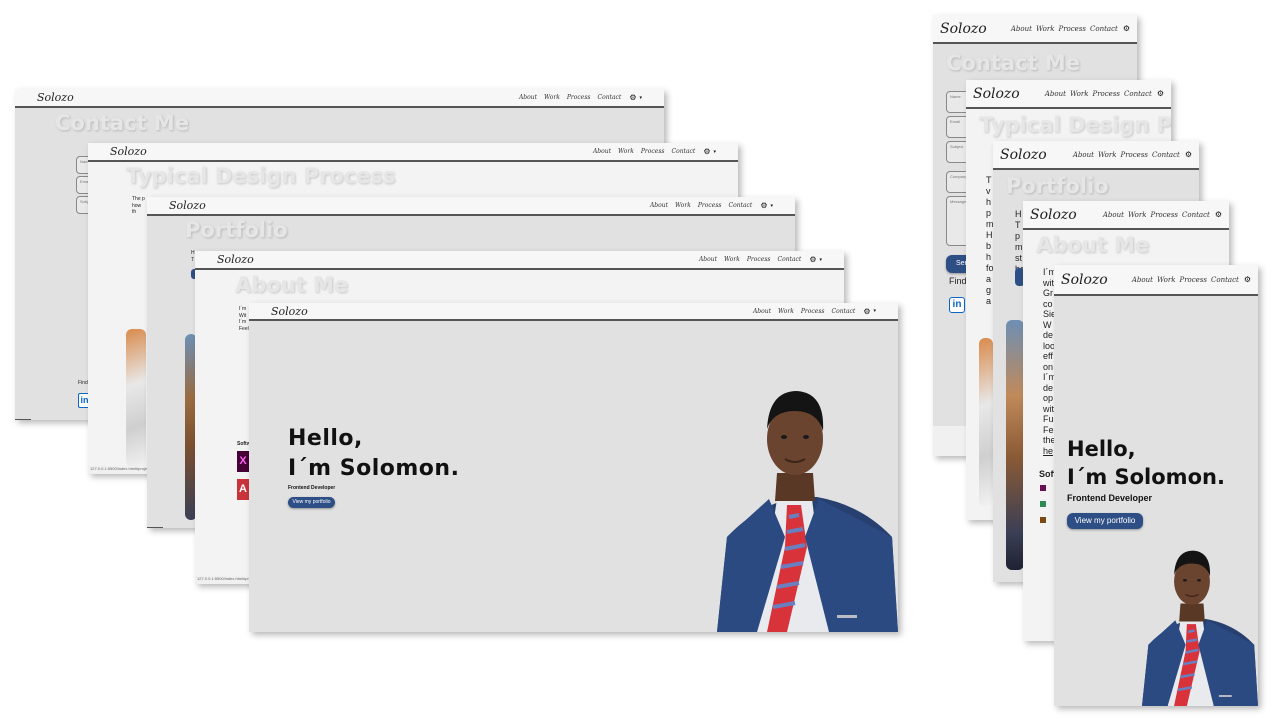 The image size is (1280, 720). What do you see at coordinates (1043, 488) in the screenshot?
I see `xd-icon` at bounding box center [1043, 488].